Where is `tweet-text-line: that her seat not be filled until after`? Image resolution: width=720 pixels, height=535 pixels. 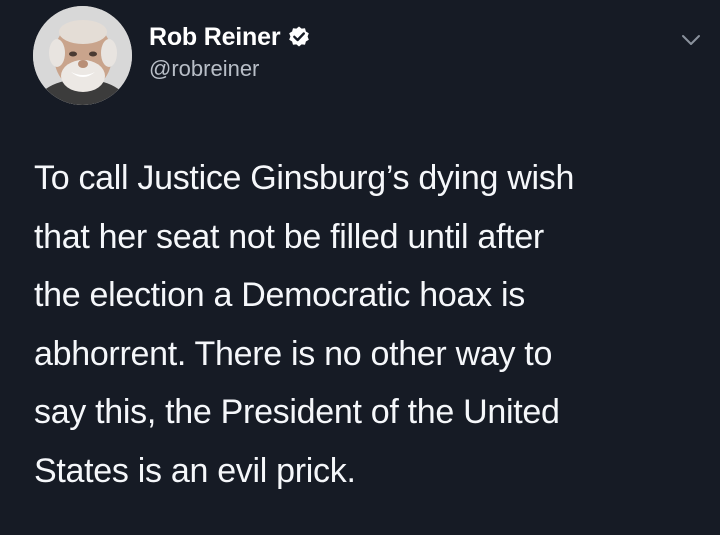 tweet-text-line: that her seat not be filled until after is located at coordinates (289, 236).